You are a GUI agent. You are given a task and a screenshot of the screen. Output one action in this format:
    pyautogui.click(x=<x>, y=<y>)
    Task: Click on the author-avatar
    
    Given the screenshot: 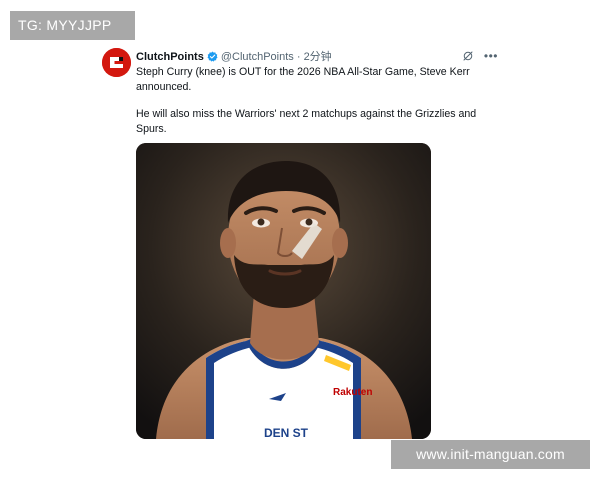 What is the action you would take?
    pyautogui.click(x=116, y=62)
    